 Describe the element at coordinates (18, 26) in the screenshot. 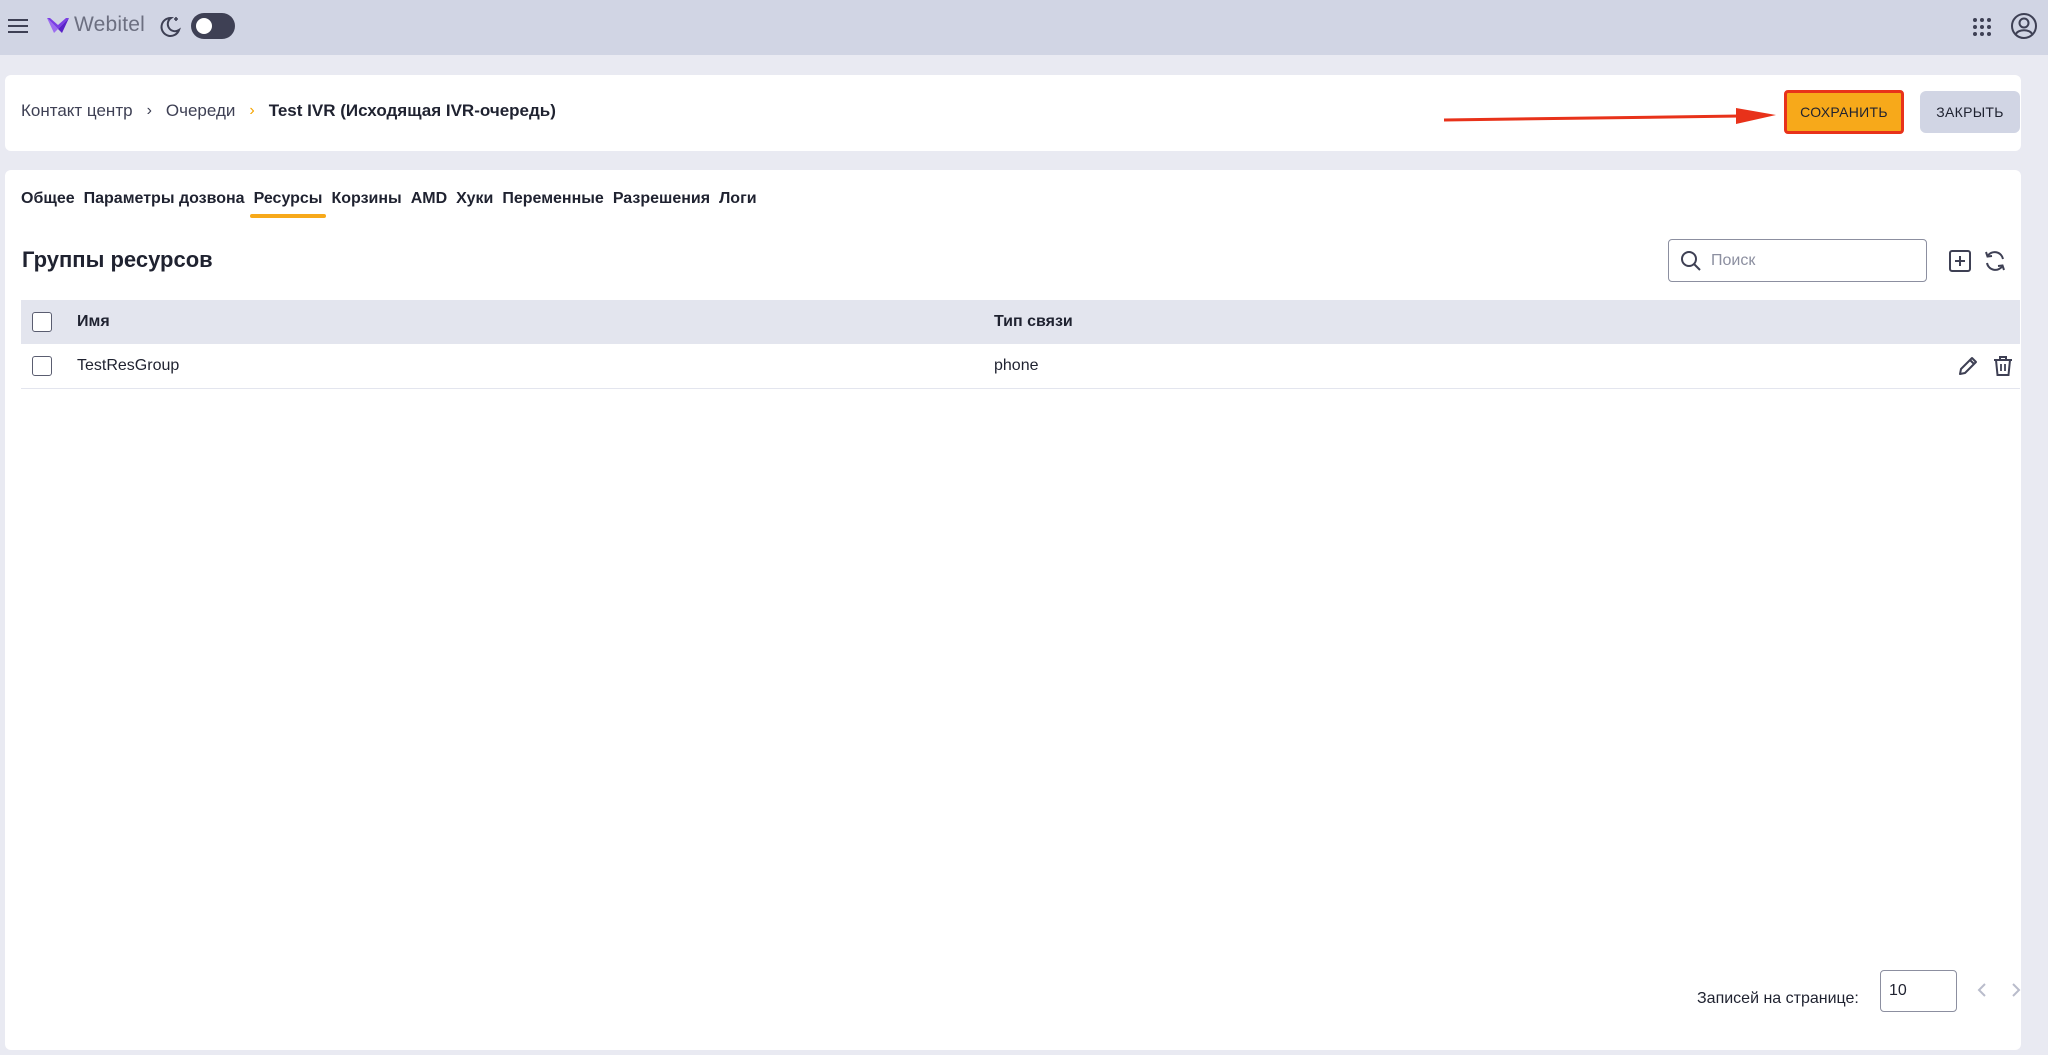

I see `menu-icon` at that location.